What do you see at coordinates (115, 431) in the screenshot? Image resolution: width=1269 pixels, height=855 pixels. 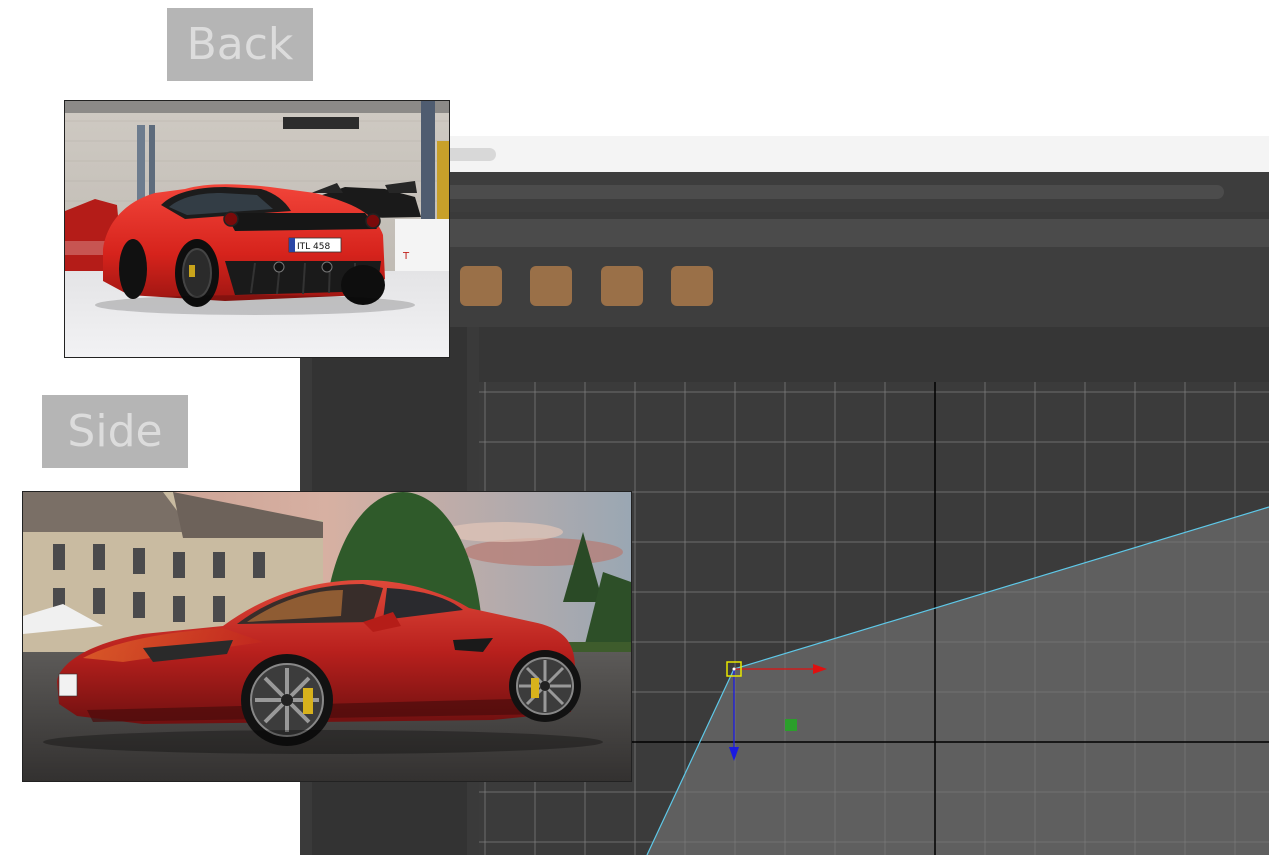 I see `side-reference-label: Side` at bounding box center [115, 431].